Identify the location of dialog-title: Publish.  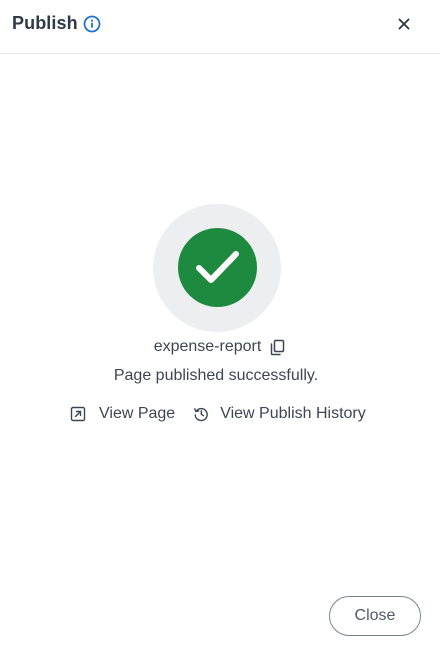
(45, 23).